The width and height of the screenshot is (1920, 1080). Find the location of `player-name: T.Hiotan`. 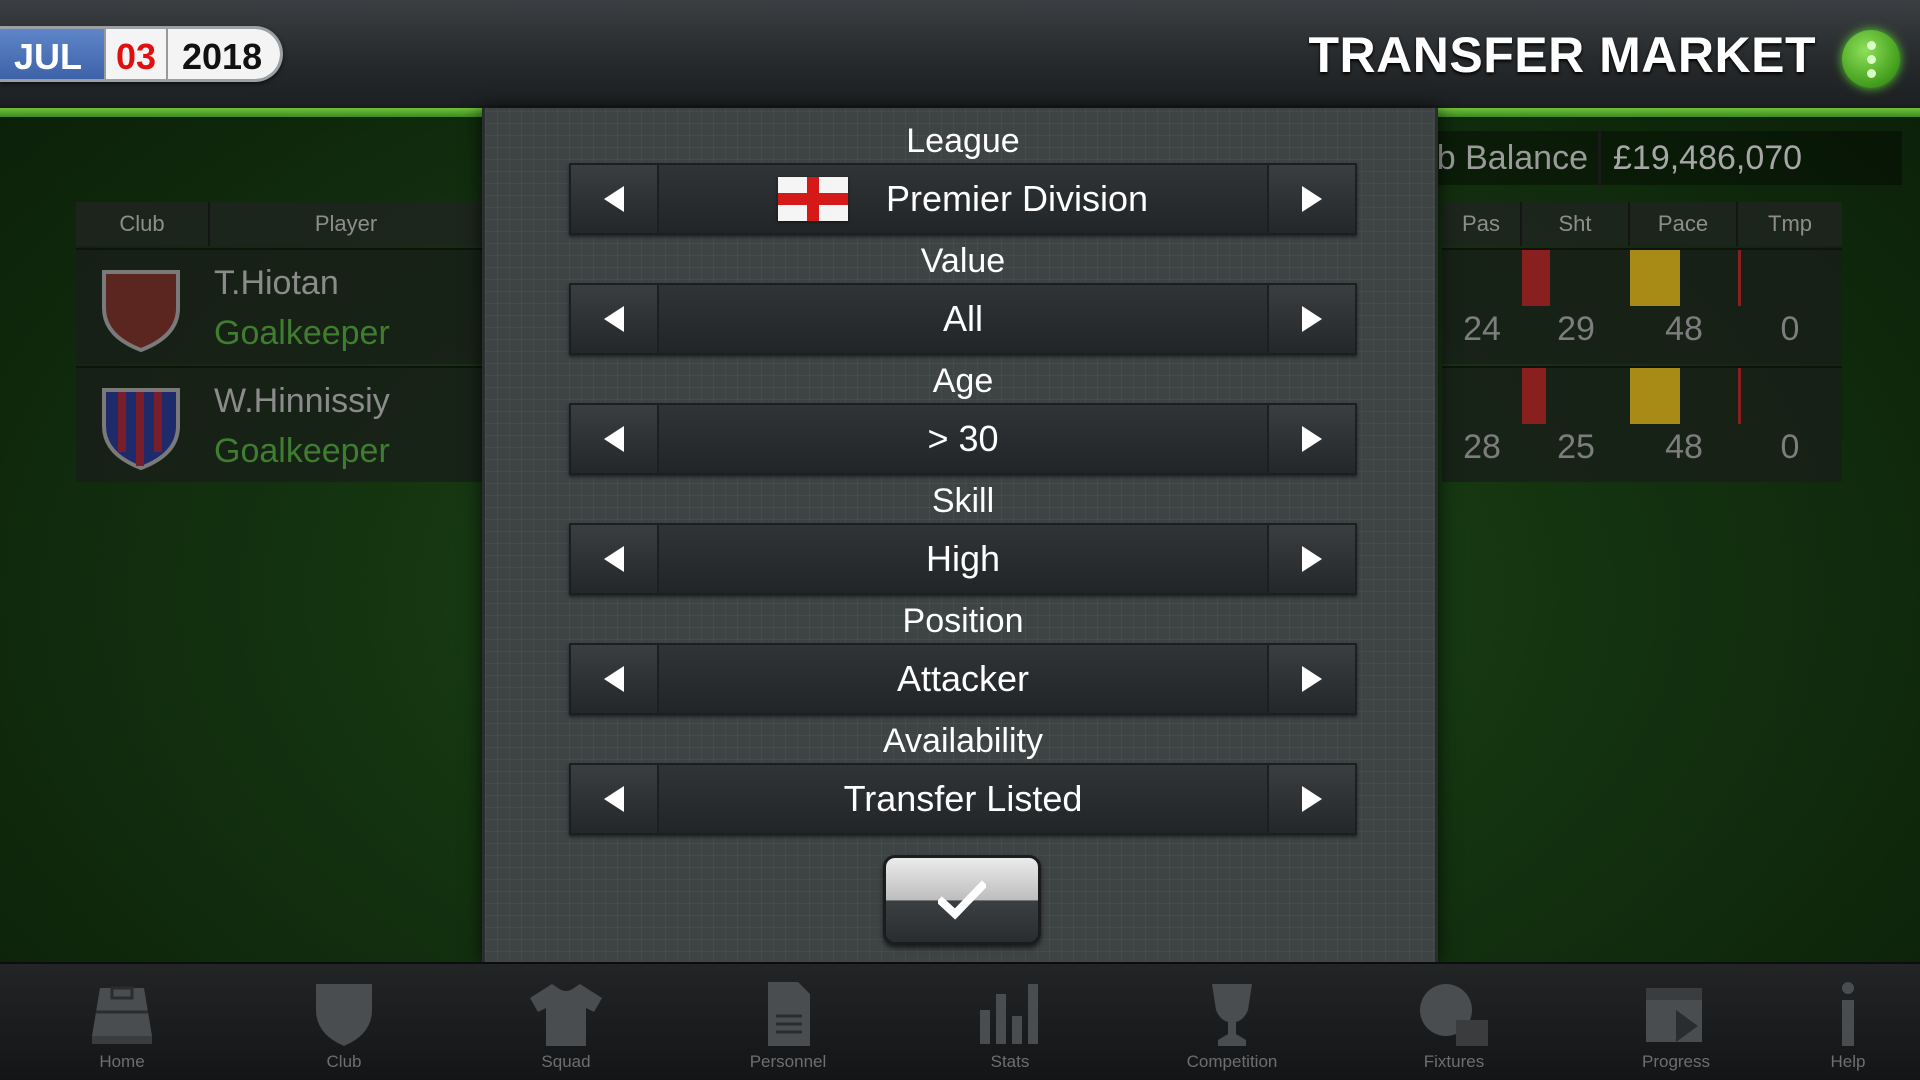

player-name: T.Hiotan is located at coordinates (276, 283).